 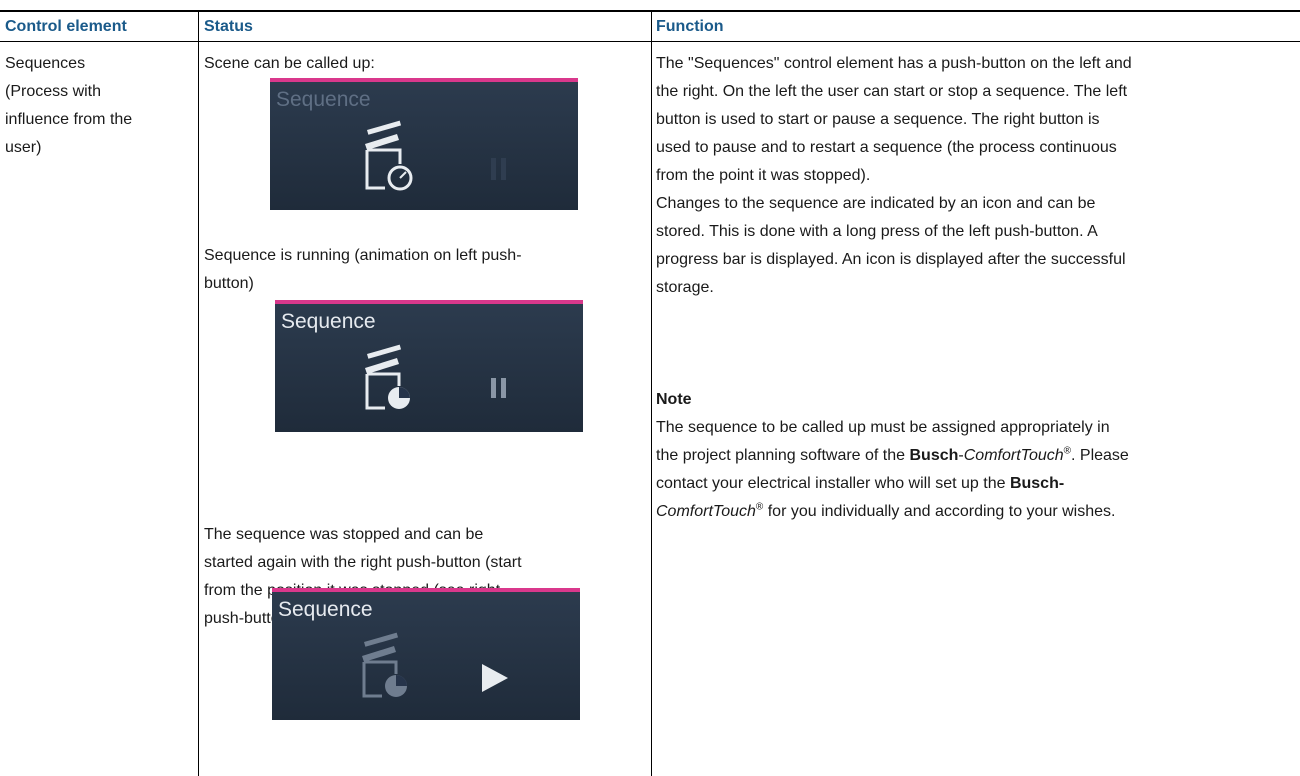 I want to click on control-line: (Process with, so click(x=53, y=91).